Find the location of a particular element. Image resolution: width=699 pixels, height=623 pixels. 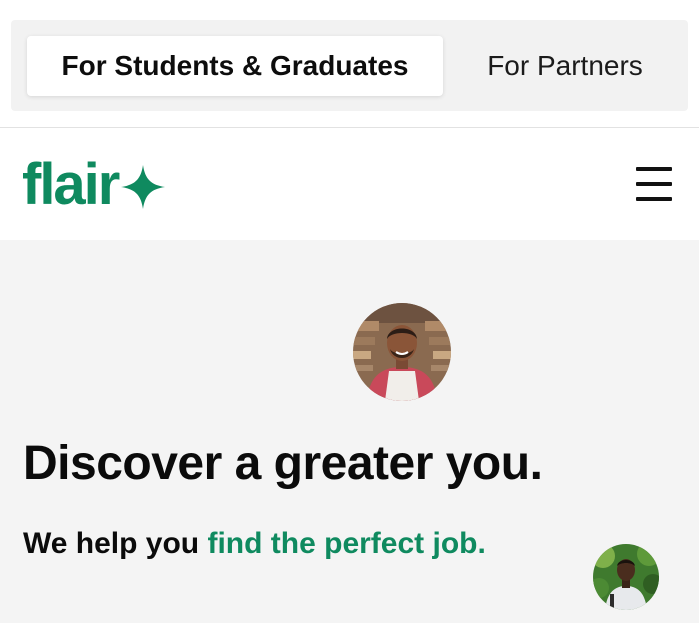

hamburger-menu-icon is located at coordinates (653, 184).